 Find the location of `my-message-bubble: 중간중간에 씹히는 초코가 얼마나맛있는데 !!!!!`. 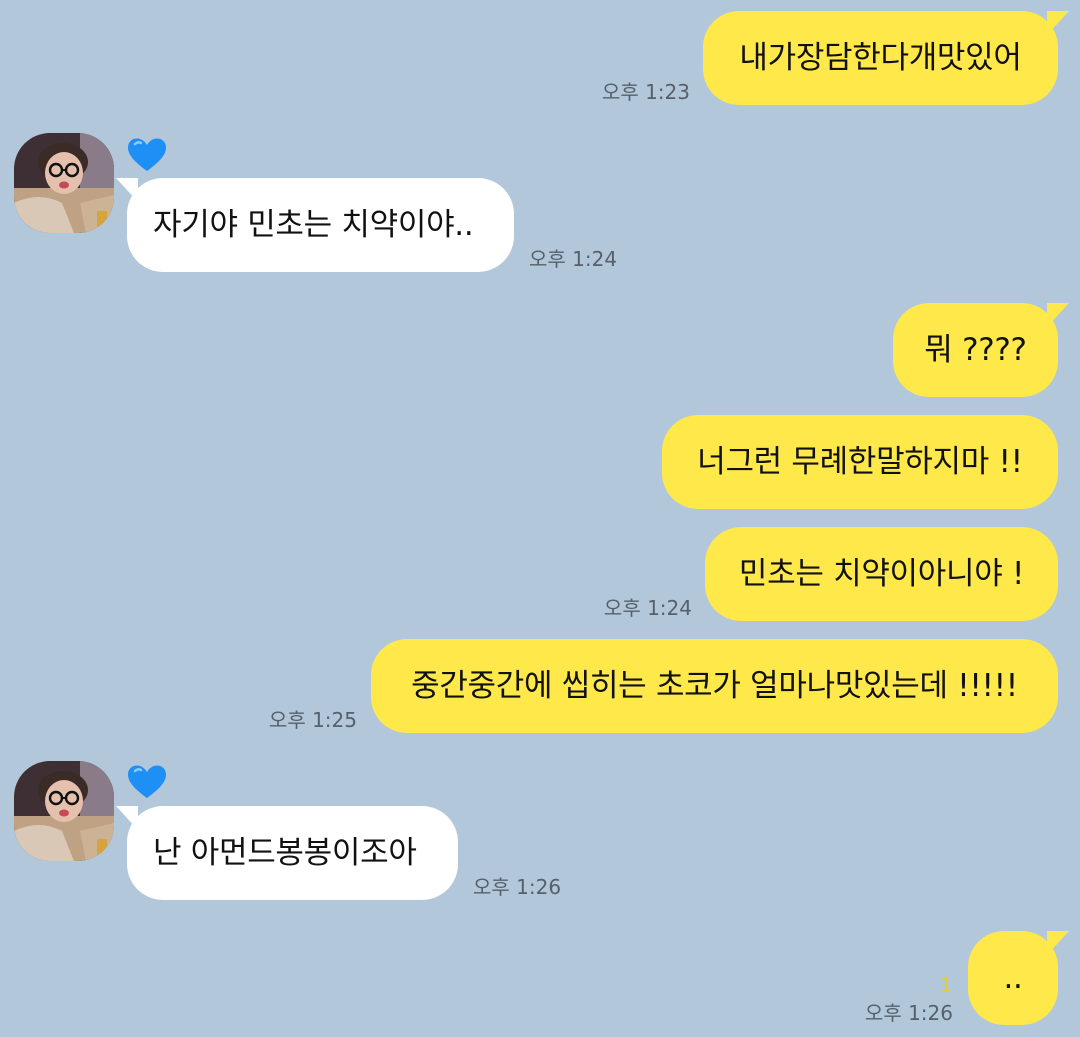

my-message-bubble: 중간중간에 씹히는 초코가 얼마나맛있는데 !!!!! is located at coordinates (714, 686).